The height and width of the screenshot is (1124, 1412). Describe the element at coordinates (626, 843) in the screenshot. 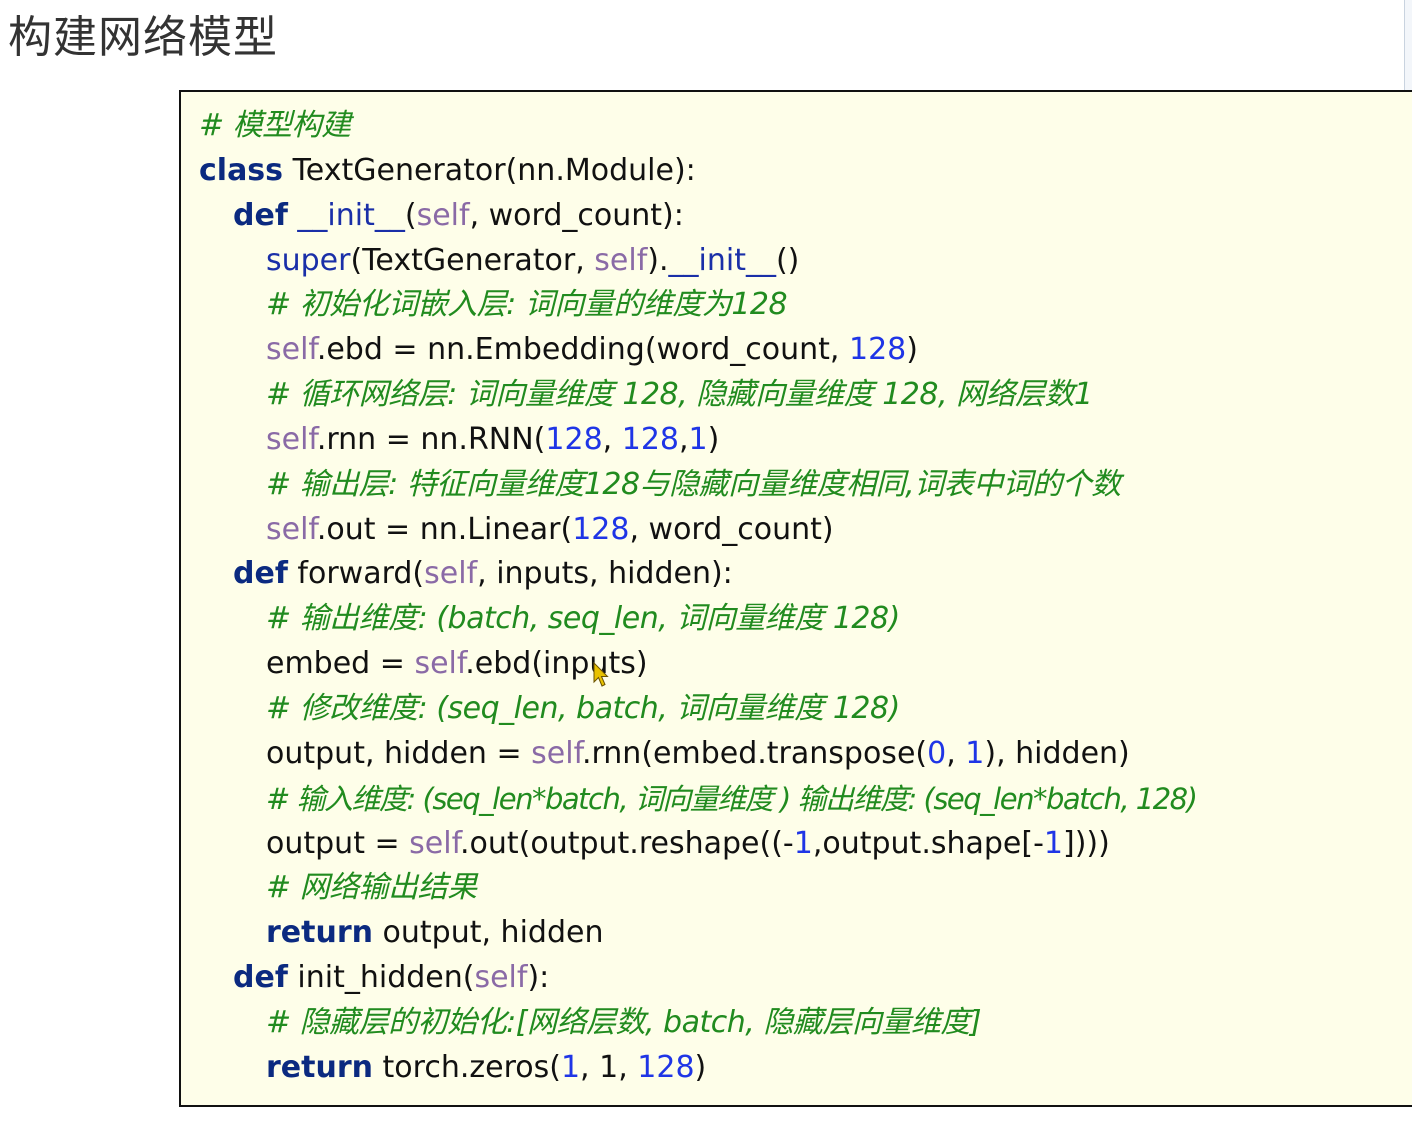

I see `code-token-plain: .out(output.reshape((-` at that location.